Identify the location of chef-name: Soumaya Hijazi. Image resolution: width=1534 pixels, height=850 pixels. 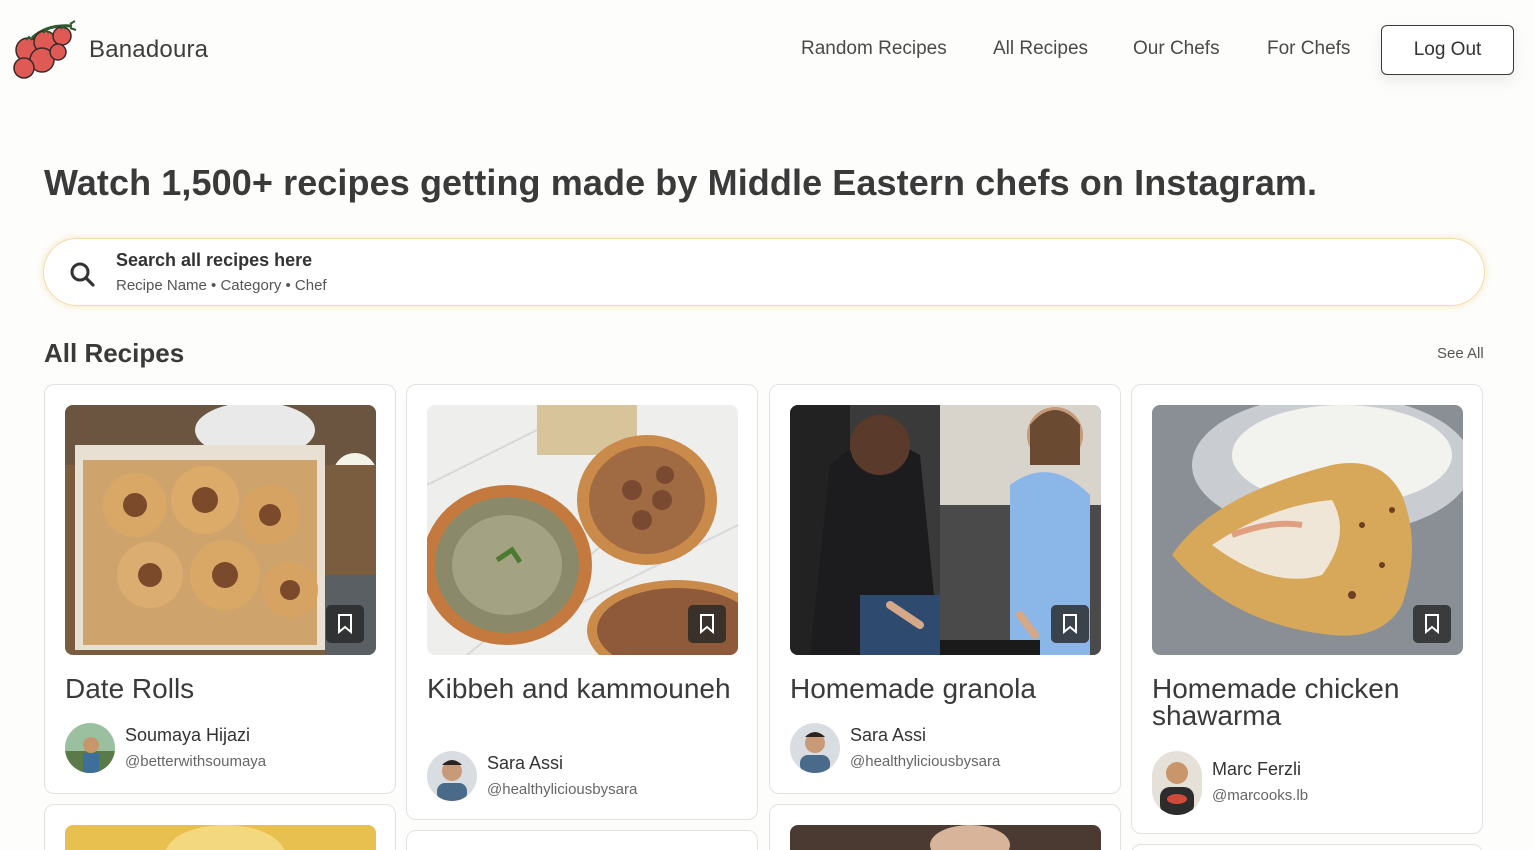
(188, 735).